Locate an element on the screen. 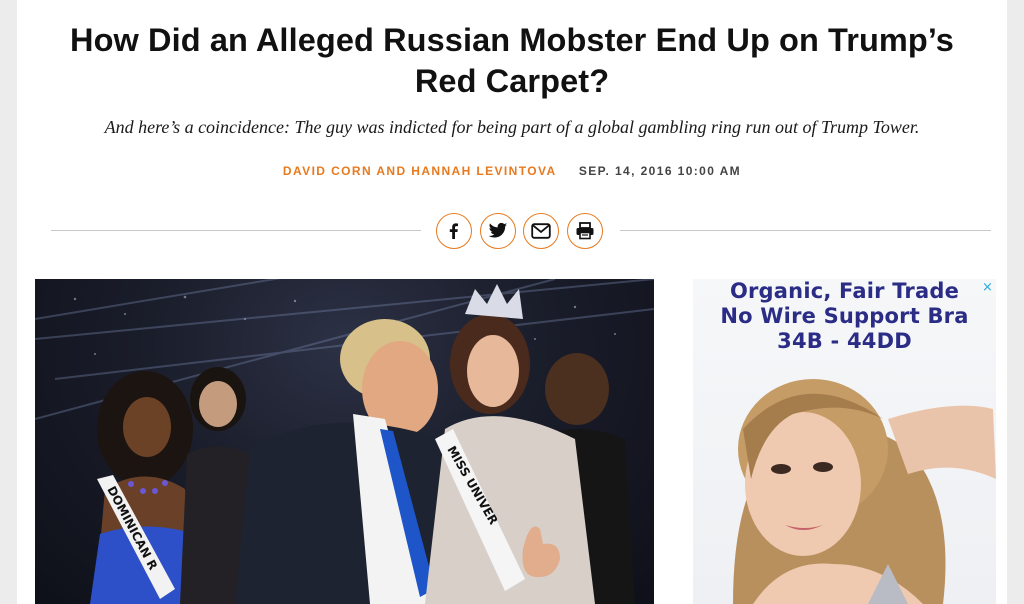 The image size is (1024, 604). share-print-button is located at coordinates (585, 231).